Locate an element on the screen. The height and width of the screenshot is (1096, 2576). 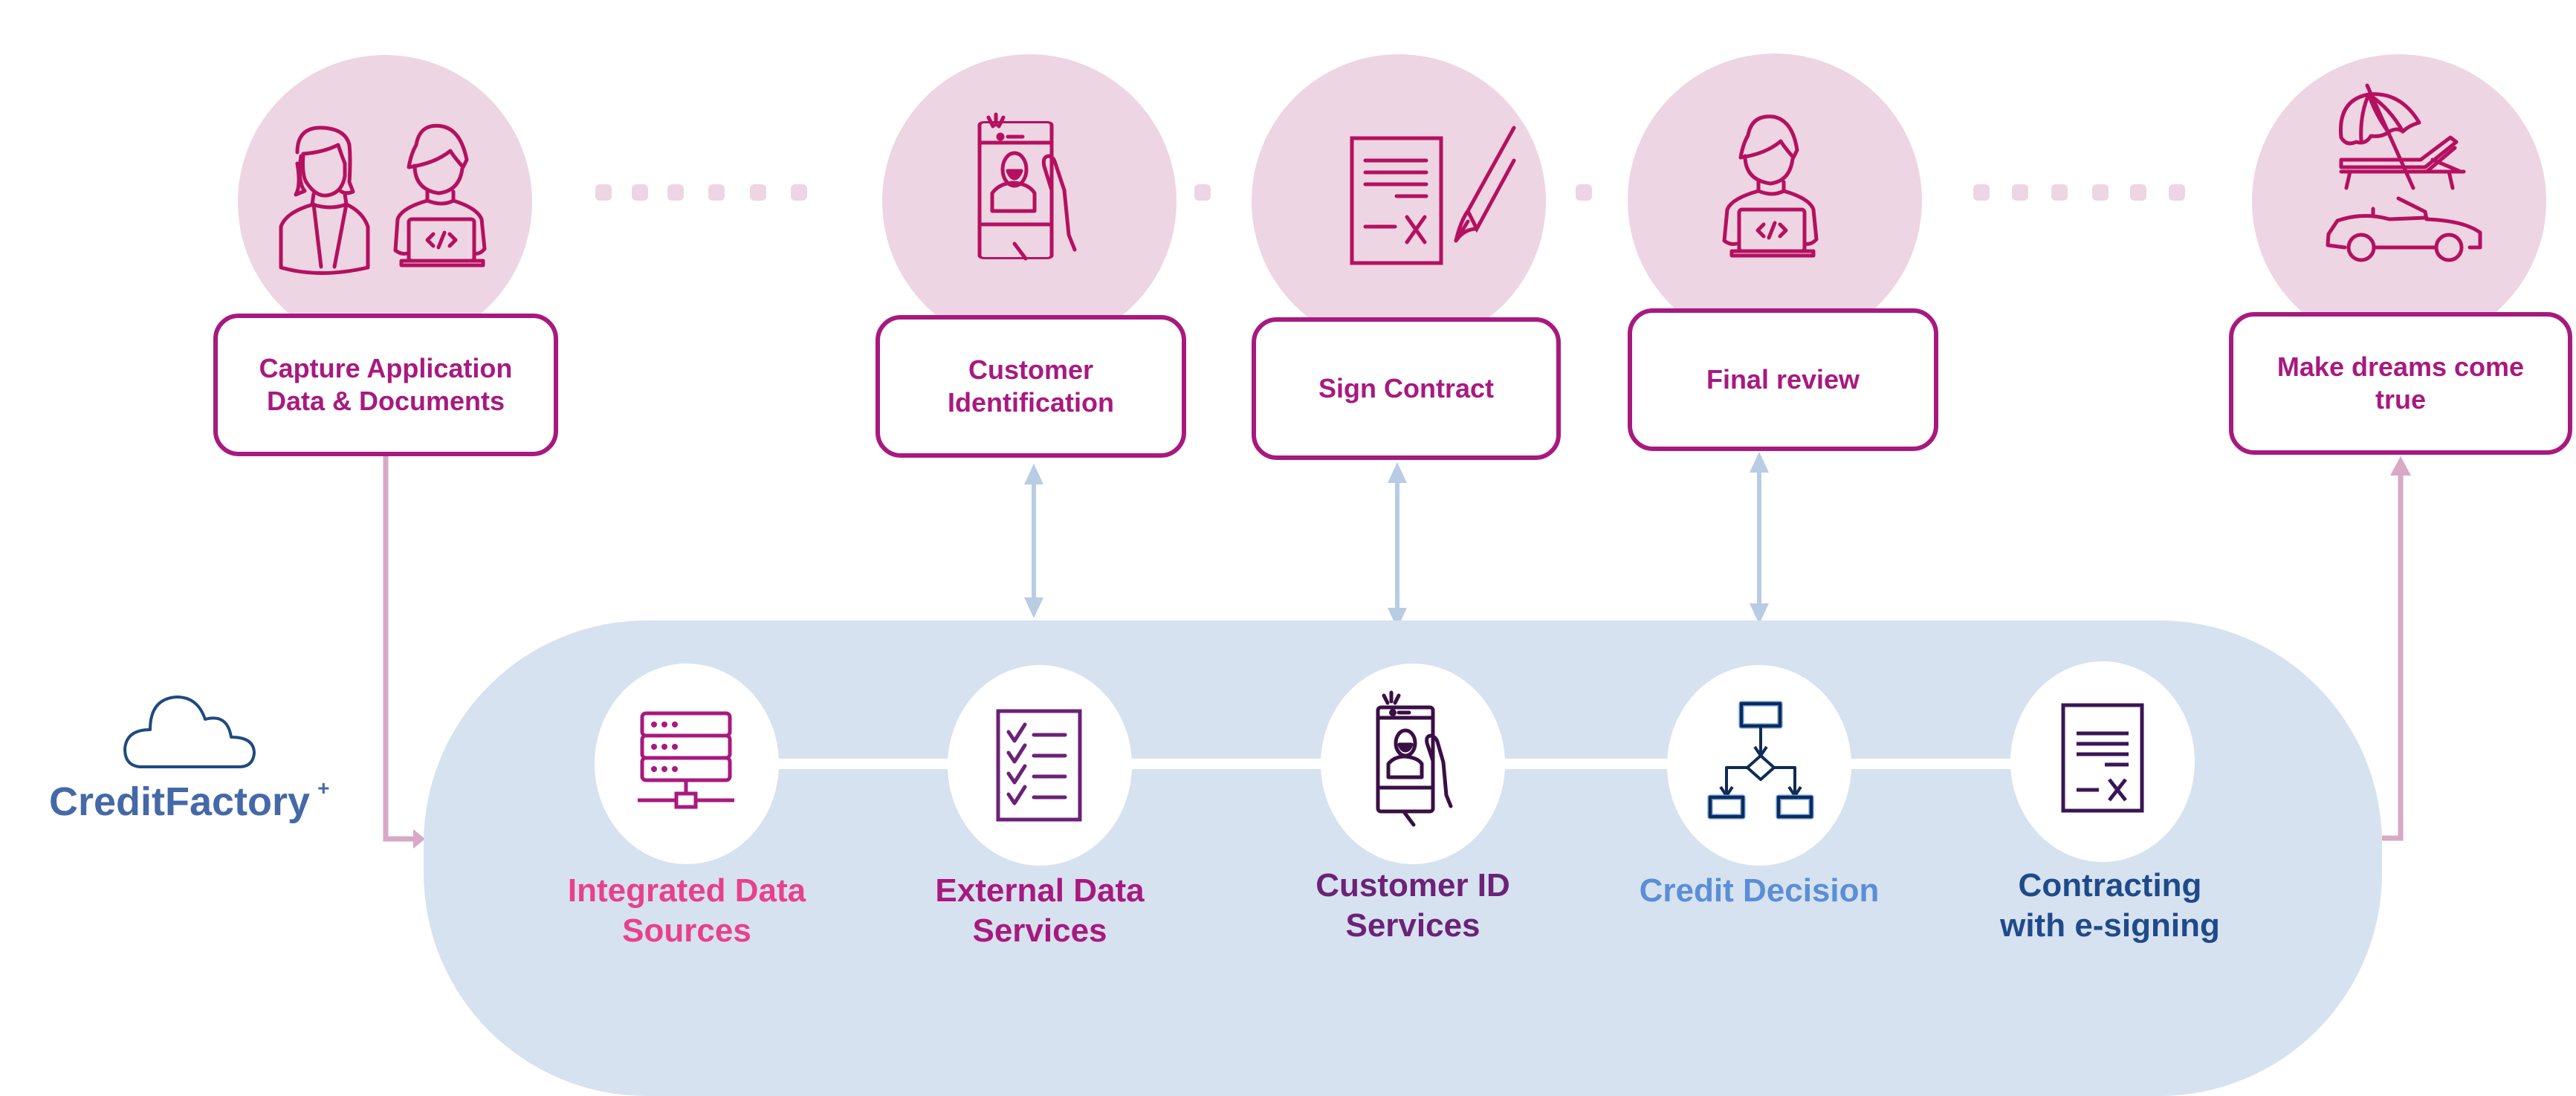
service-label-line1: External Data is located at coordinates (1040, 891).